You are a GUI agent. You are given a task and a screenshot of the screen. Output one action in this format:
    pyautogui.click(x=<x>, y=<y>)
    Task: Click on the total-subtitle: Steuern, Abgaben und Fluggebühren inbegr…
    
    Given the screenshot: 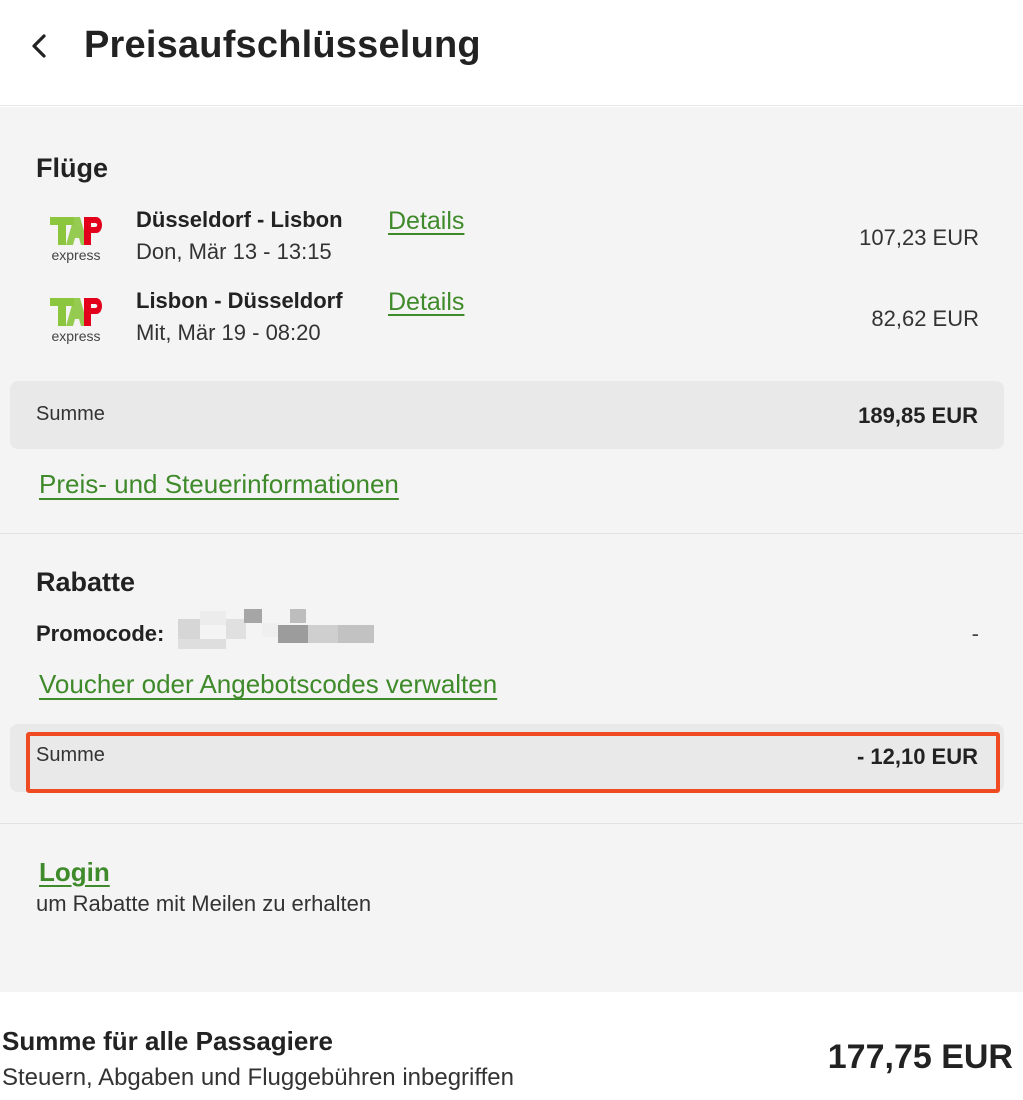 What is the action you would take?
    pyautogui.click(x=258, y=1077)
    